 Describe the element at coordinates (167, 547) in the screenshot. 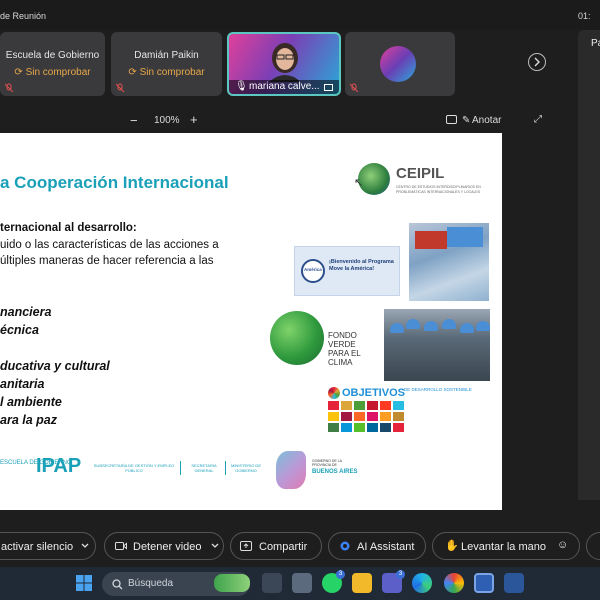

I see `stop-video-label: Detener video` at that location.